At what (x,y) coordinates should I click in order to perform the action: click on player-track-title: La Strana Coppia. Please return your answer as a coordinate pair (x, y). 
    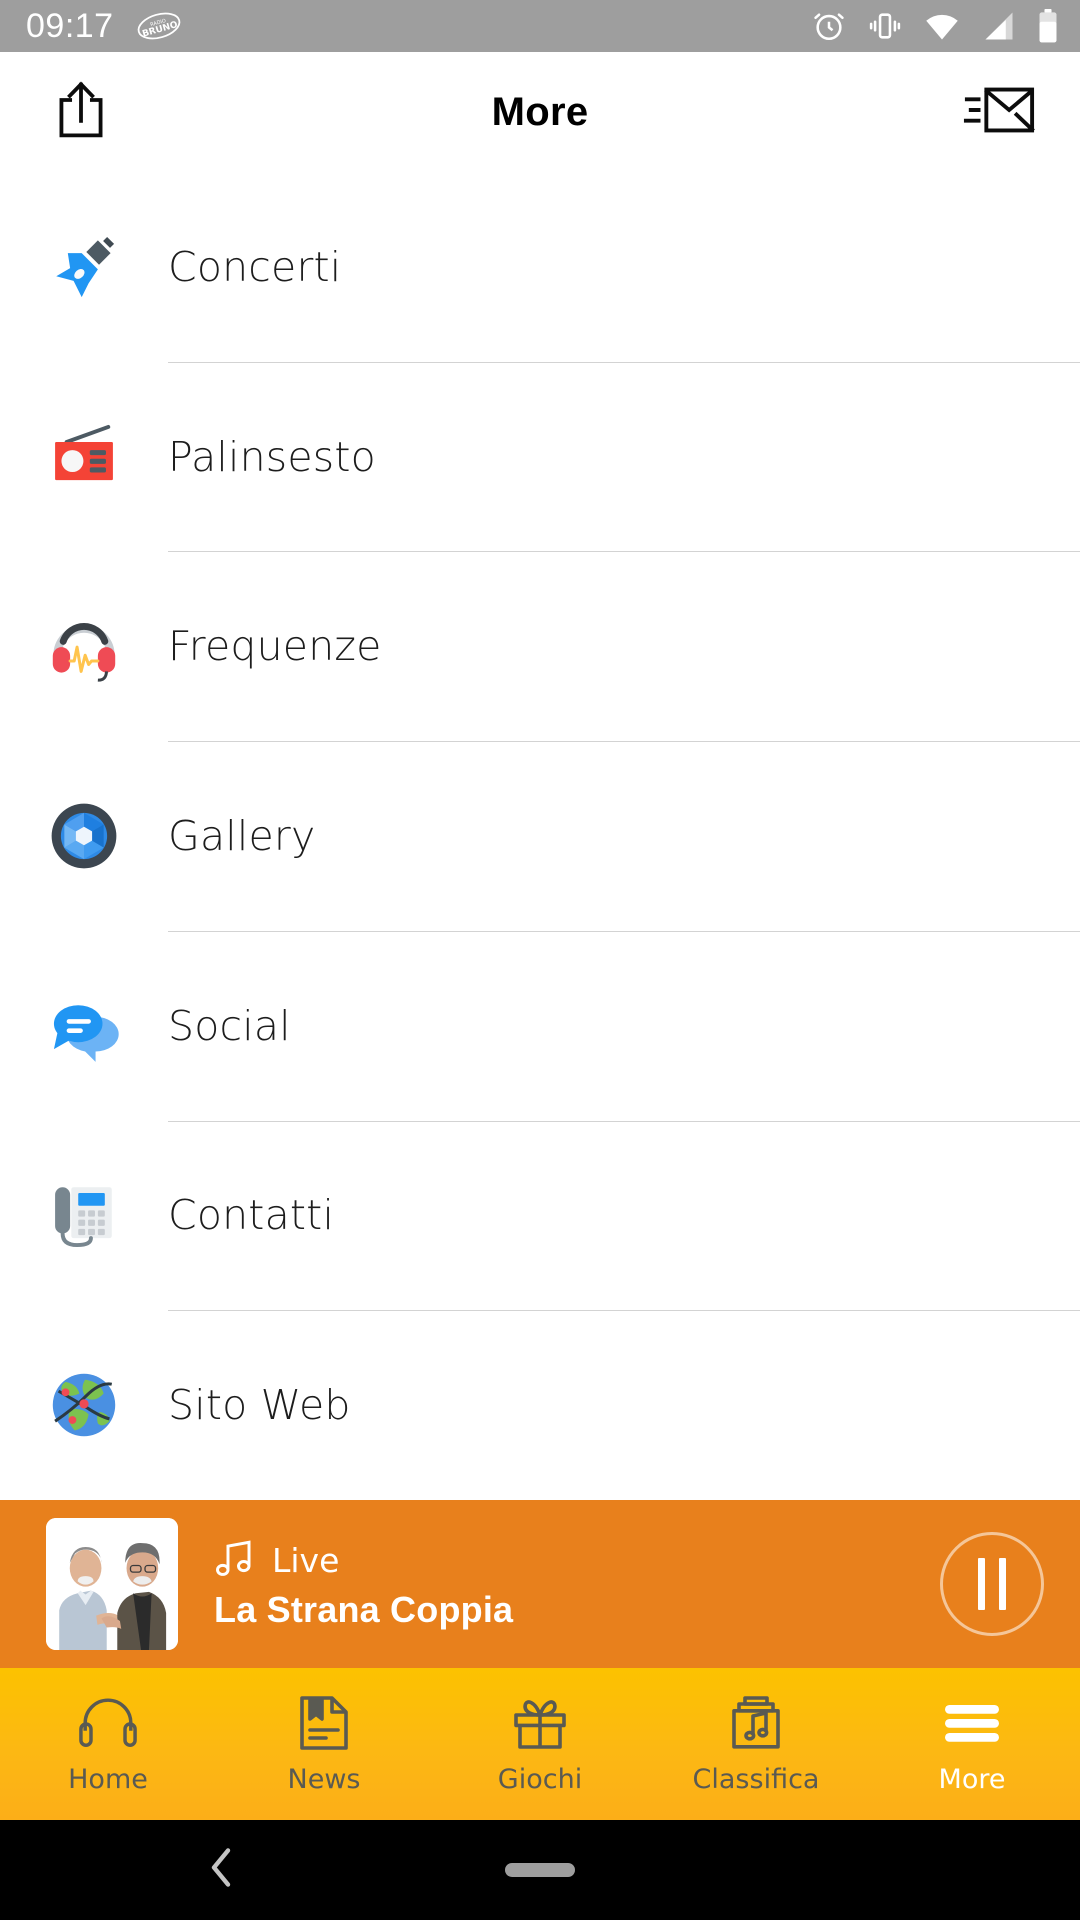
    Looking at the image, I should click on (364, 1609).